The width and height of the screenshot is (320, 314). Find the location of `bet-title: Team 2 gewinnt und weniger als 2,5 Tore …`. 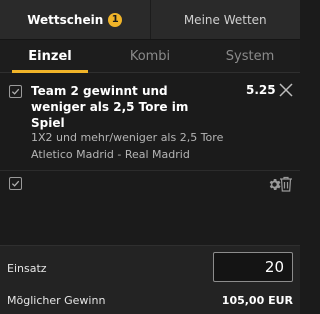

bet-title: Team 2 gewinnt und weniger als 2,5 Tore … is located at coordinates (110, 107).